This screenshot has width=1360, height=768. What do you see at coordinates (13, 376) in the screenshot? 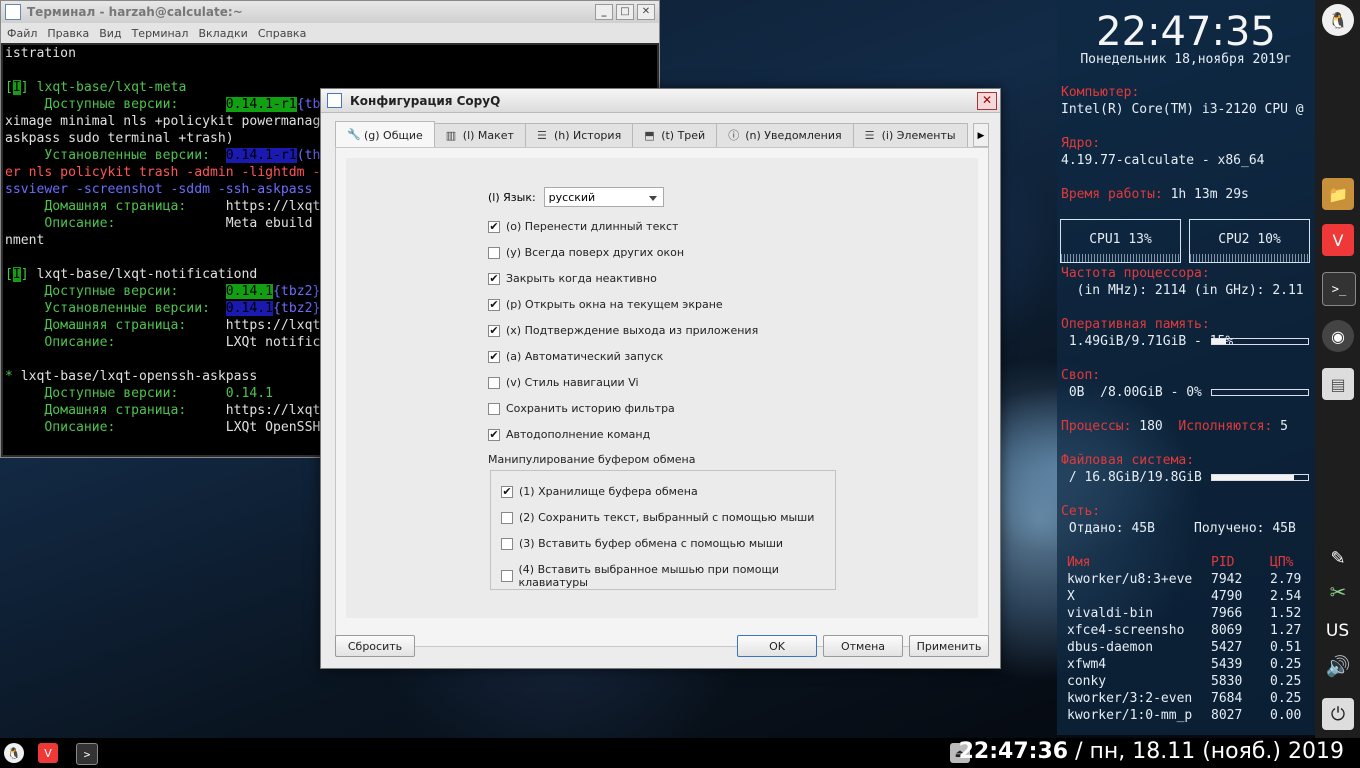
I see `terminal-text: *` at bounding box center [13, 376].